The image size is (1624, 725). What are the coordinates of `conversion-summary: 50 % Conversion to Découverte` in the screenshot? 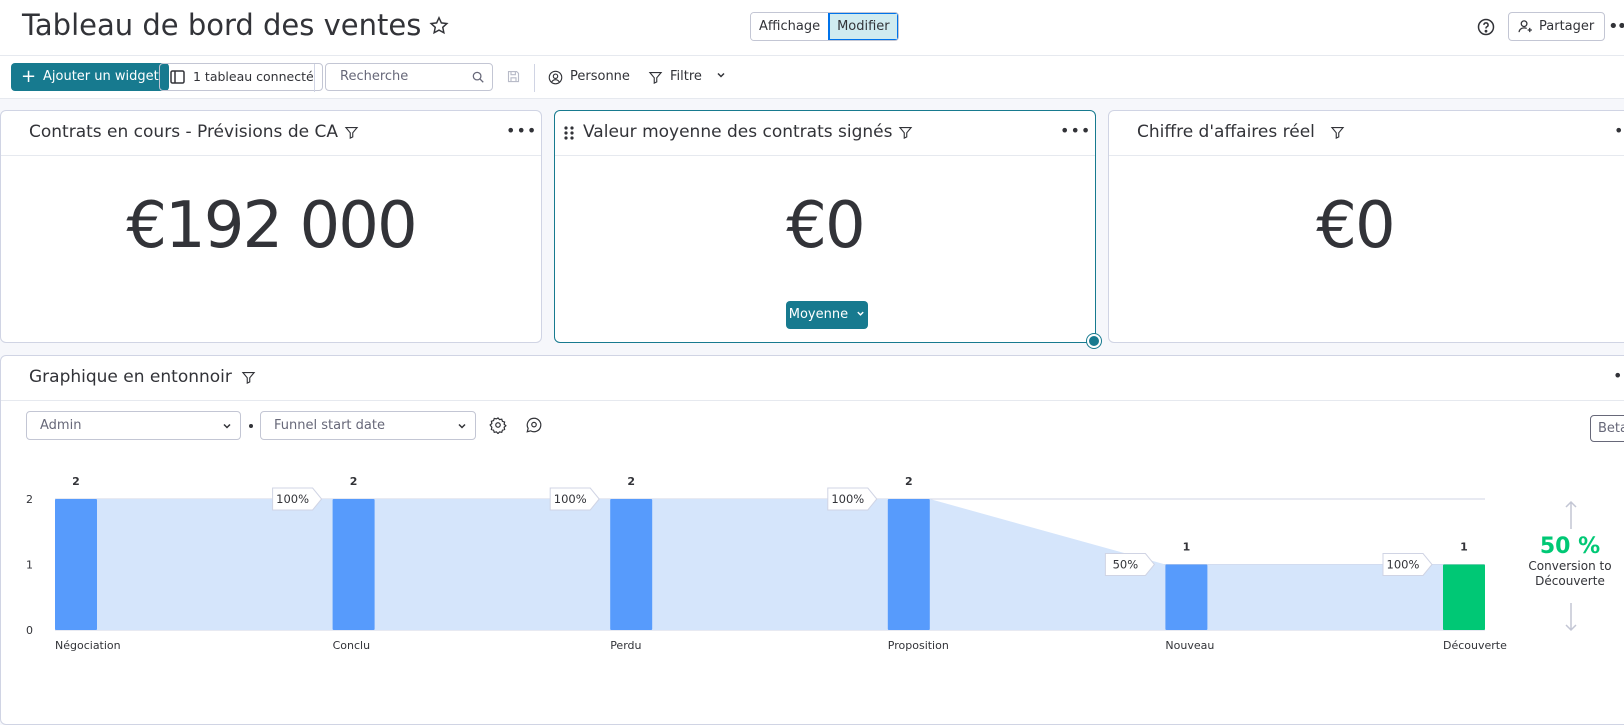 It's located at (1570, 561).